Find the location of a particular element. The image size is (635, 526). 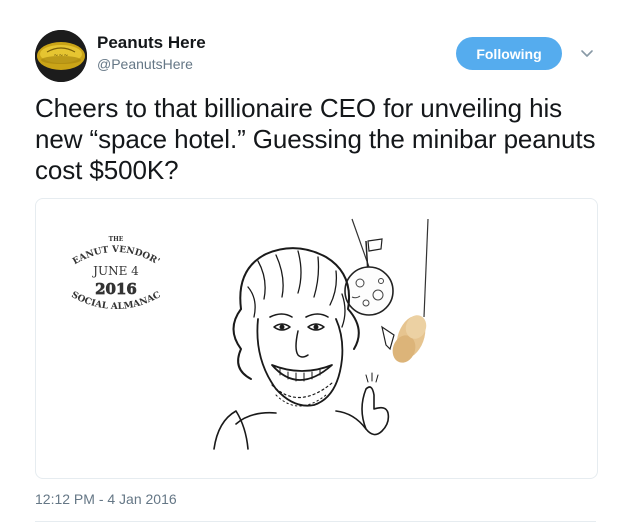

user-handle: @PeanutsHere is located at coordinates (151, 64).